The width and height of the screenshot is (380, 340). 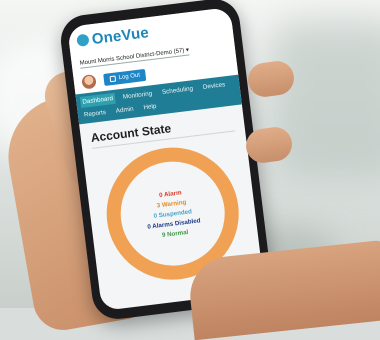 What do you see at coordinates (124, 110) in the screenshot?
I see `nav-admin: Admin` at bounding box center [124, 110].